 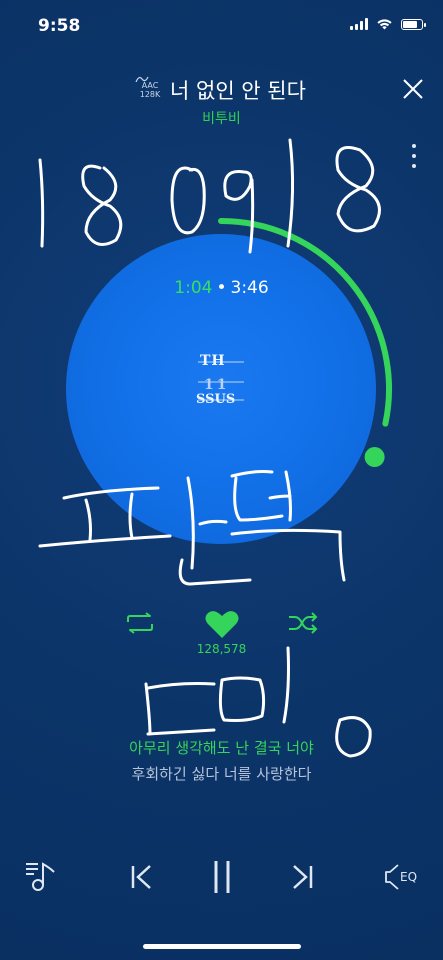 I want to click on progress-arc, so click(x=305, y=322).